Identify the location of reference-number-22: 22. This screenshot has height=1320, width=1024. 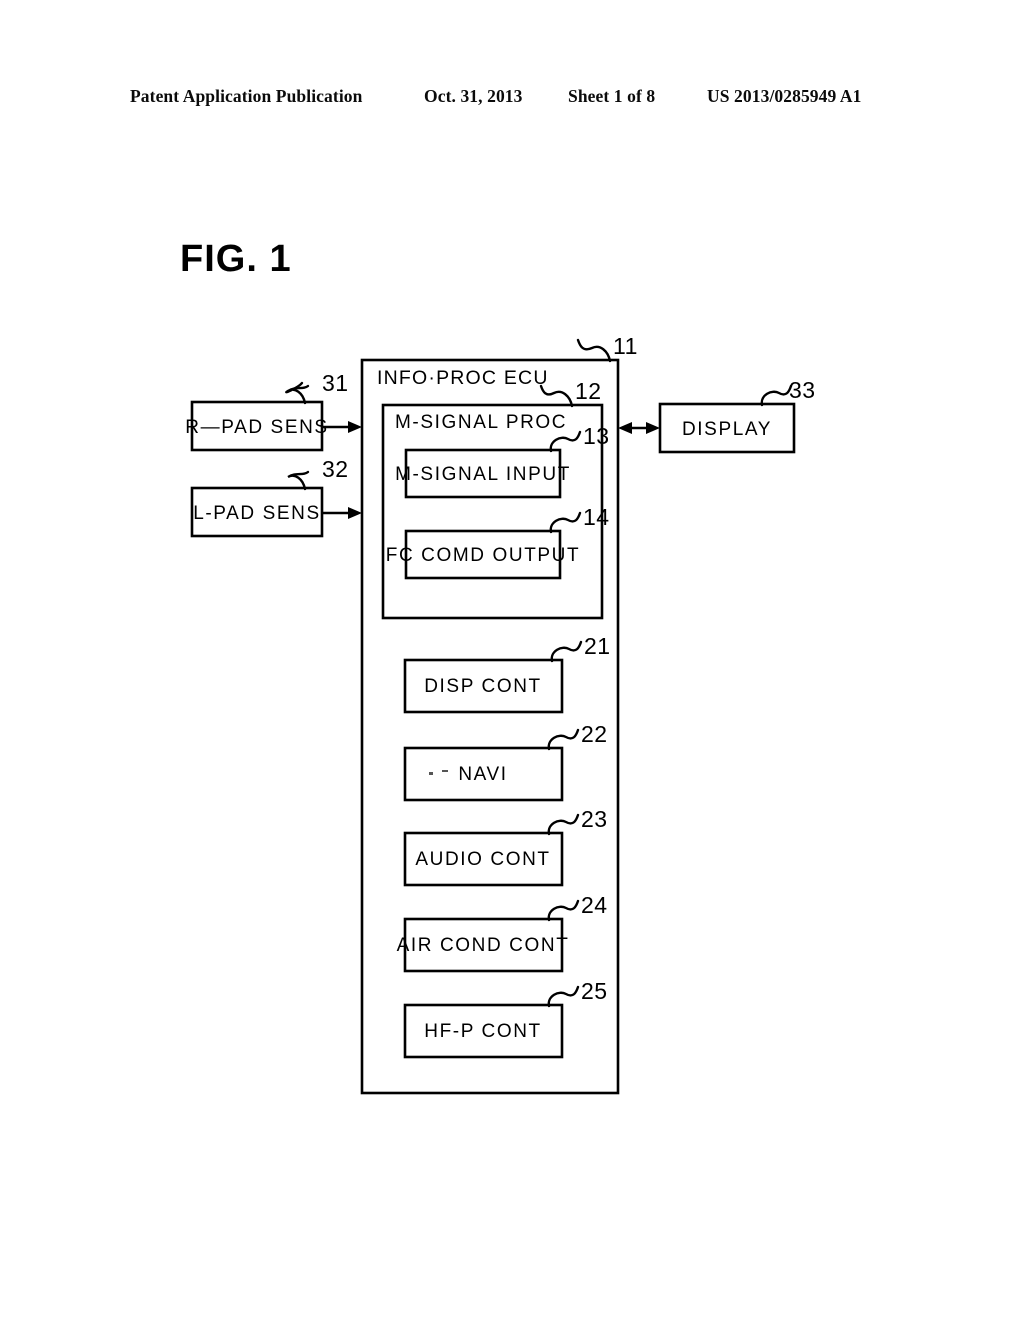
(594, 734).